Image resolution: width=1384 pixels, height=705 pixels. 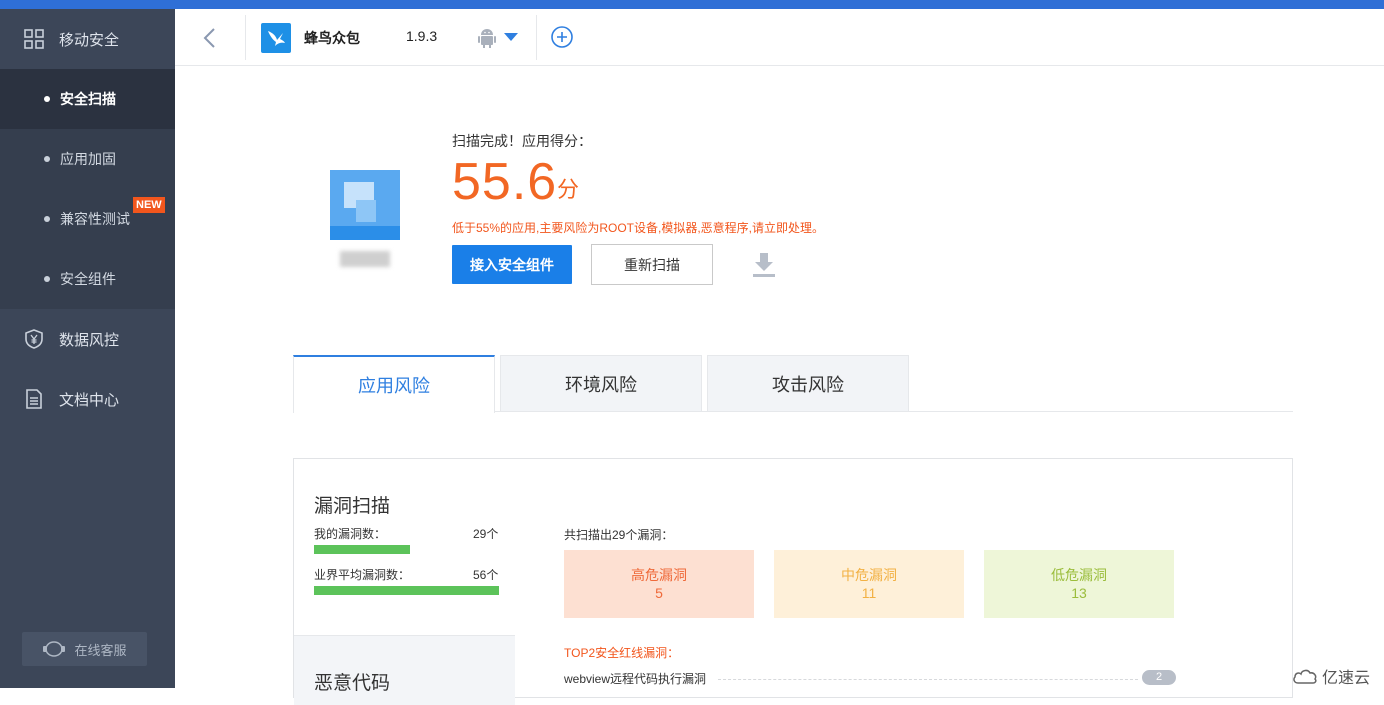 I want to click on sidebar-item-label: 数据风控, so click(x=89, y=340).